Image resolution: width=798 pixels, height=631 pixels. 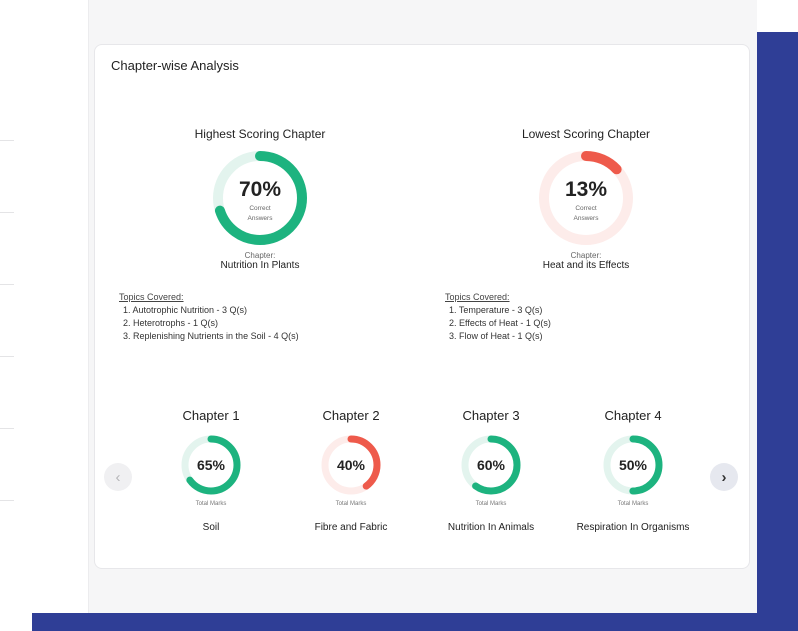 What do you see at coordinates (586, 134) in the screenshot?
I see `lowest-scoring-heading: Lowest Scoring Chapter` at bounding box center [586, 134].